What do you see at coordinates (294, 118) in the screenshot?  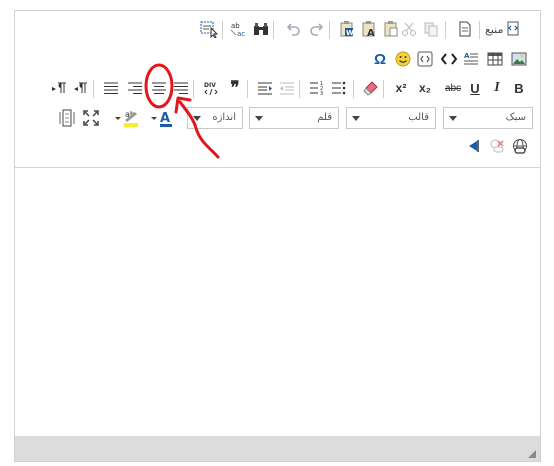 I see `font-combo: قلم` at bounding box center [294, 118].